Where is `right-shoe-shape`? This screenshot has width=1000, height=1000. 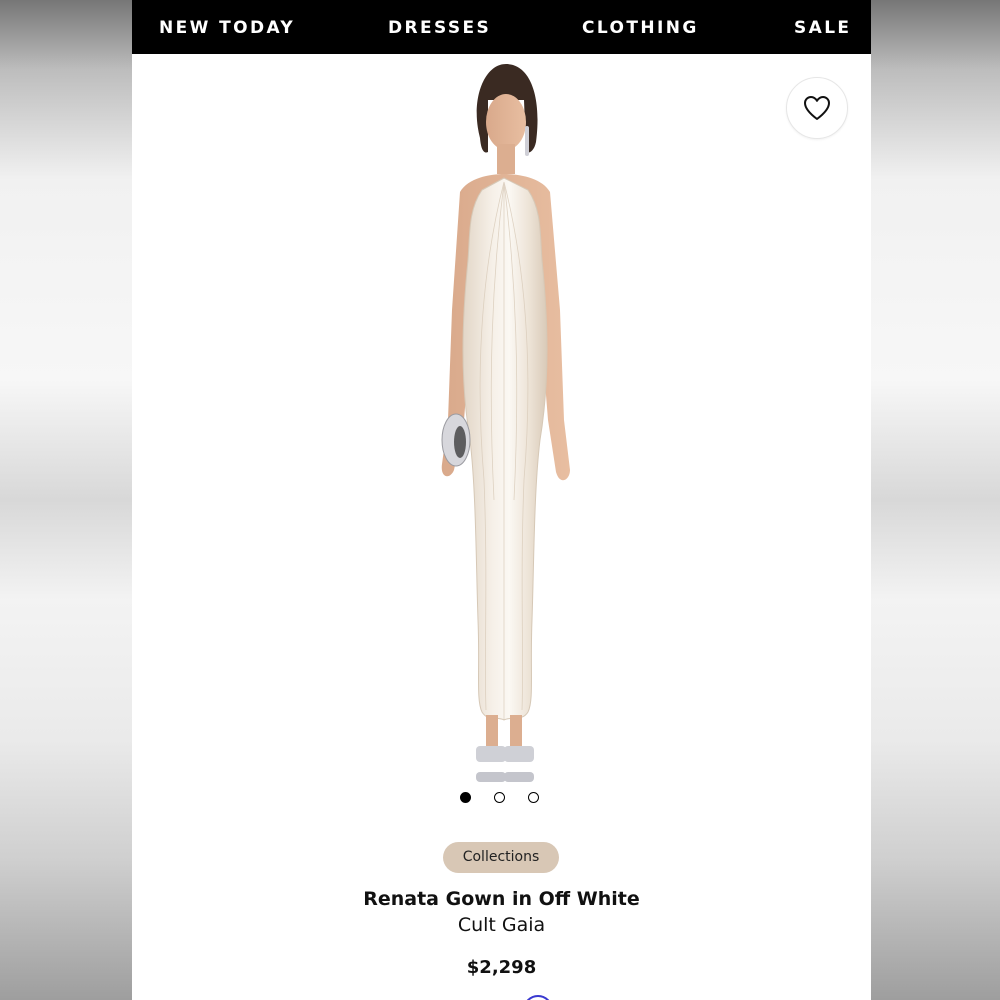
right-shoe-shape is located at coordinates (519, 754).